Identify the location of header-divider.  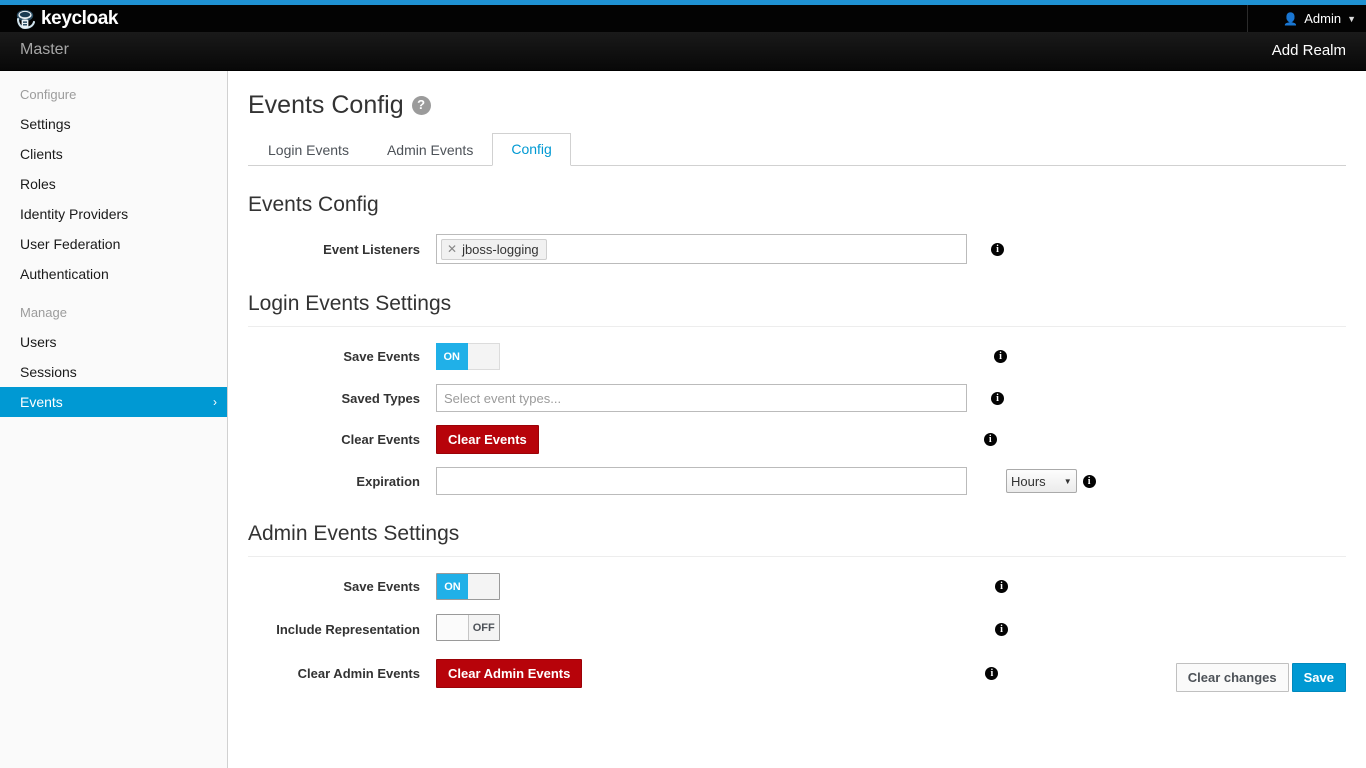
(1247, 18).